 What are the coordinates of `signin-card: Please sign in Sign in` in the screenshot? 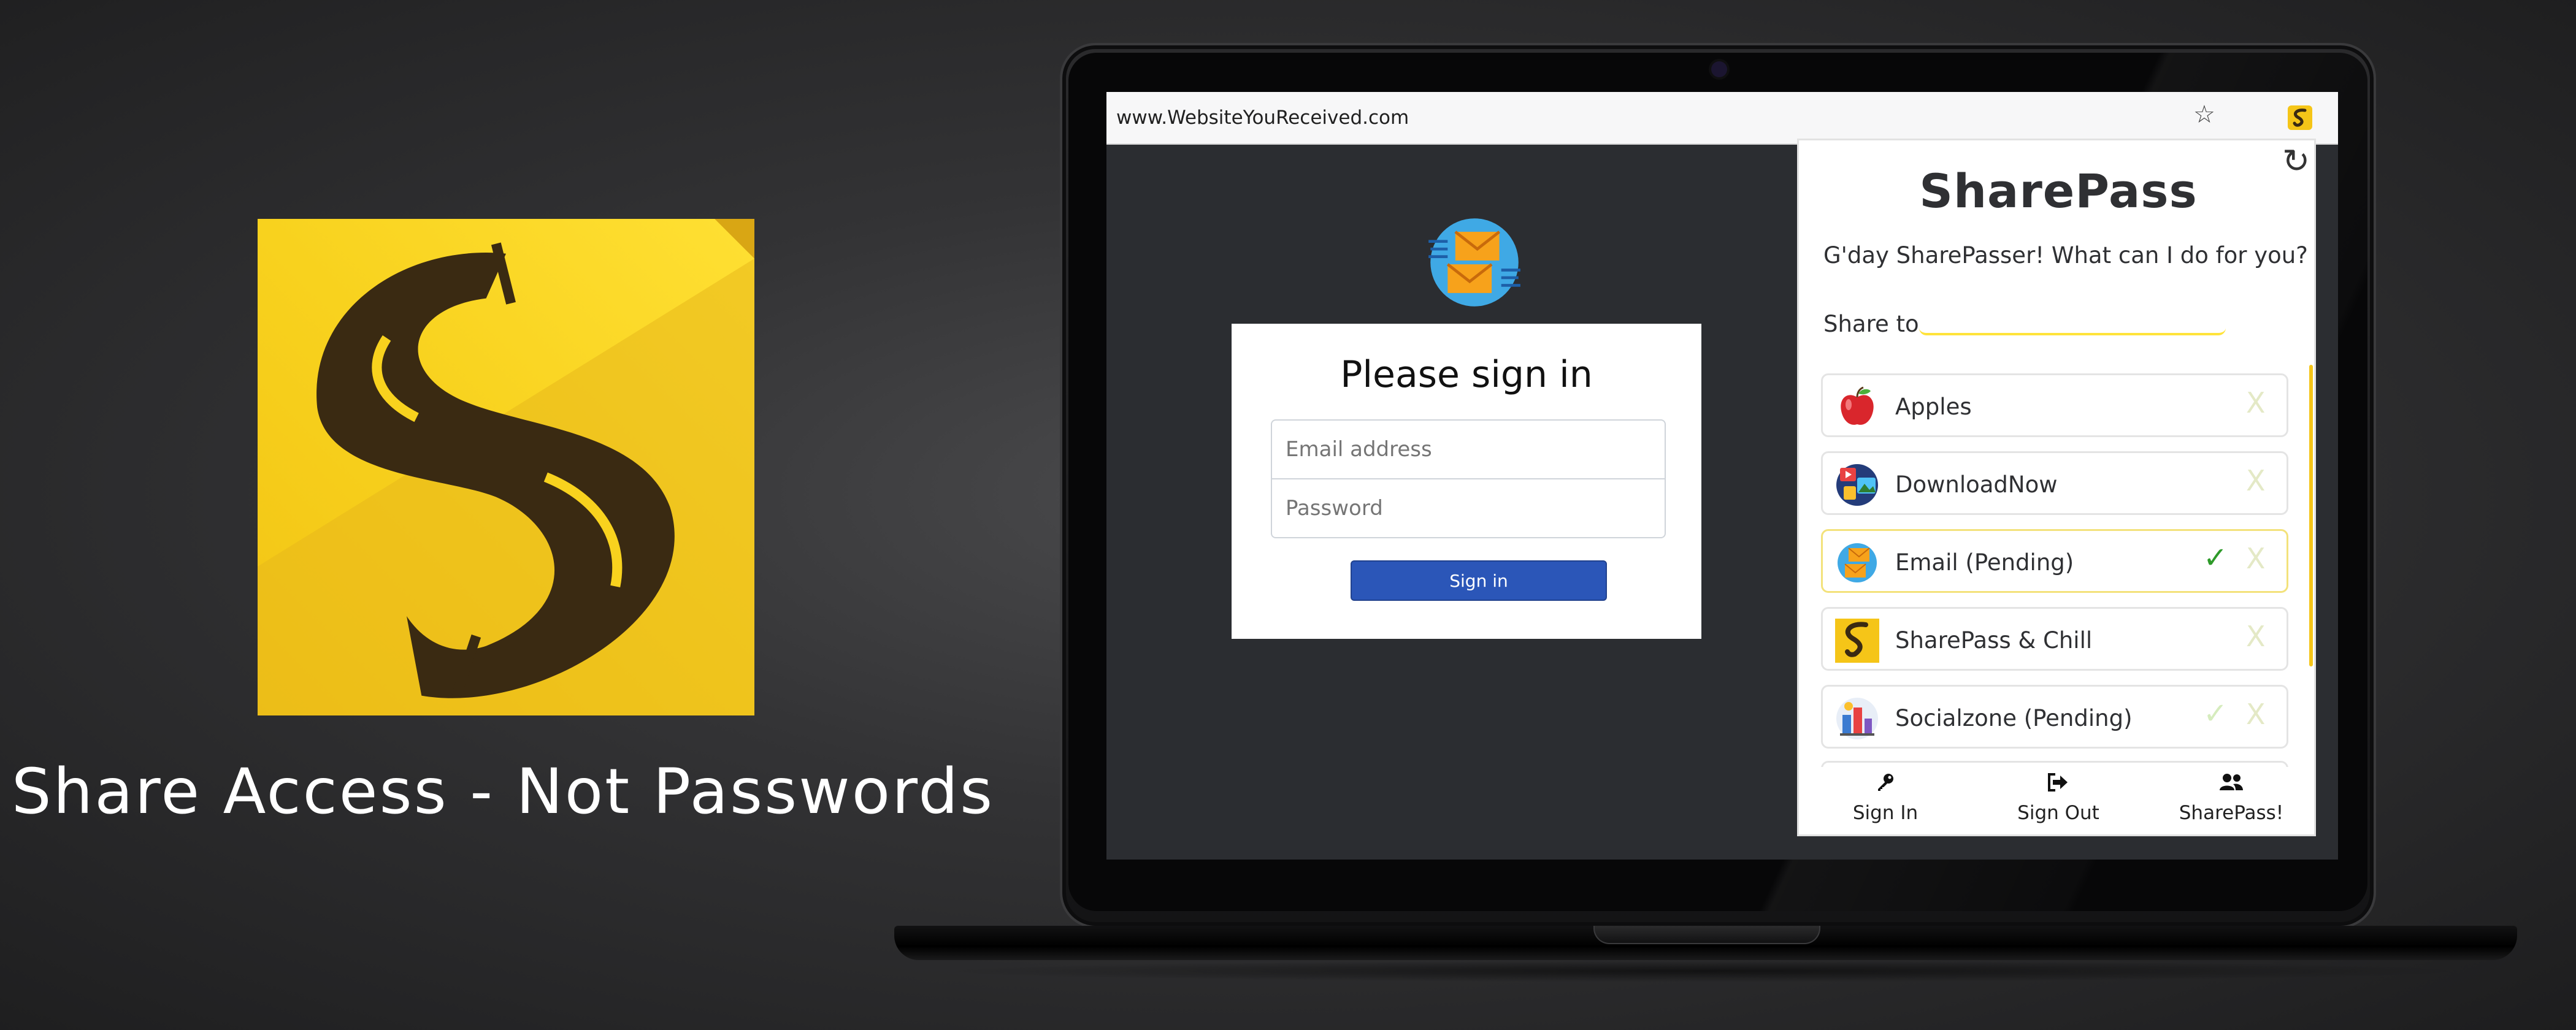 It's located at (1466, 481).